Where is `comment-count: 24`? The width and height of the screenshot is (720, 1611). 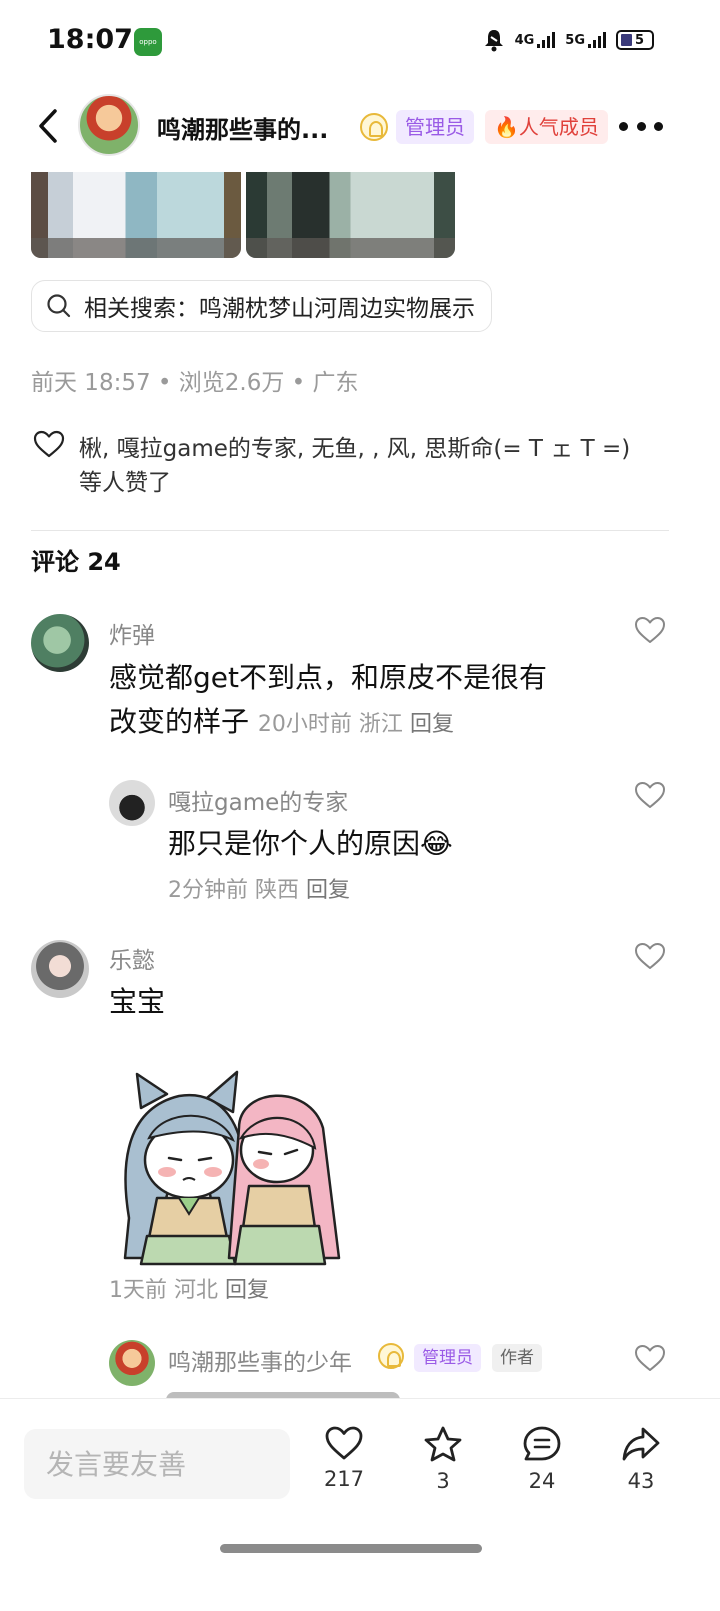 comment-count: 24 is located at coordinates (542, 1481).